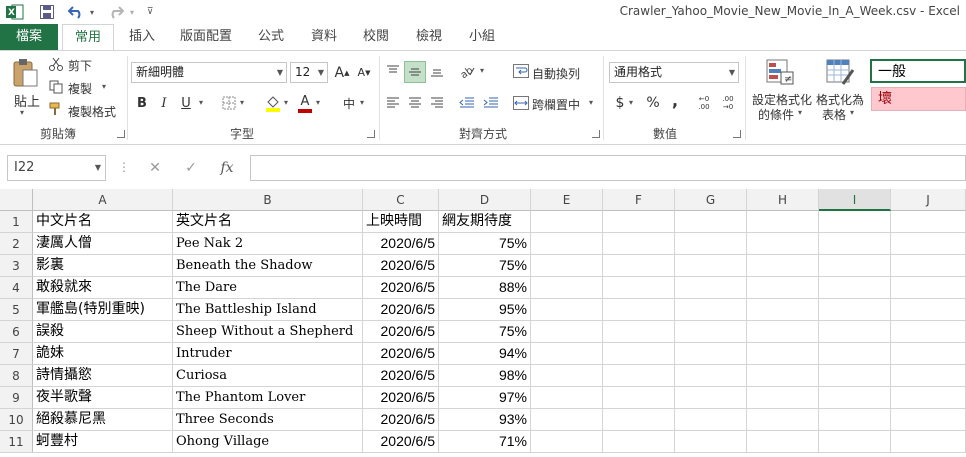 The width and height of the screenshot is (966, 457). What do you see at coordinates (485, 354) in the screenshot?
I see `cell: 94%` at bounding box center [485, 354].